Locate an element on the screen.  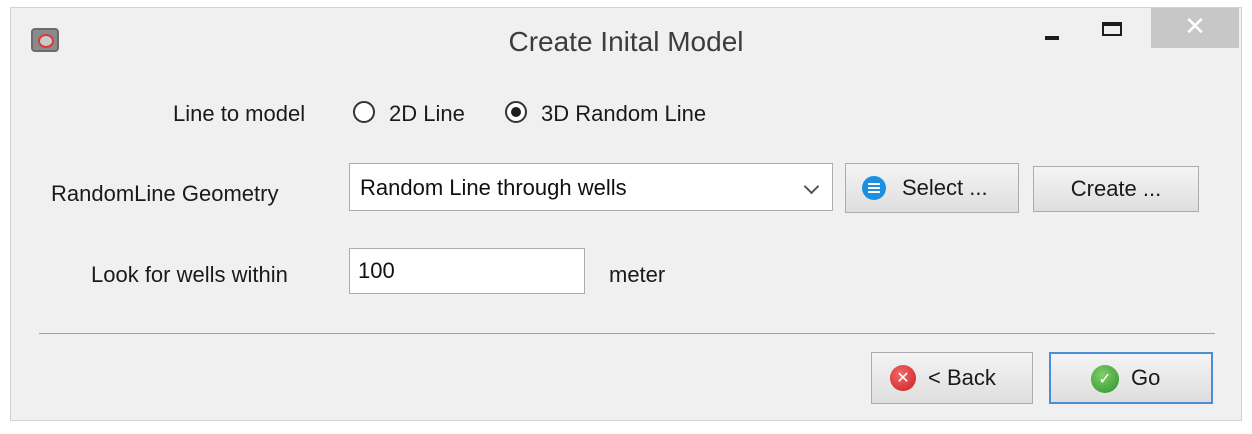
divider is located at coordinates (627, 333).